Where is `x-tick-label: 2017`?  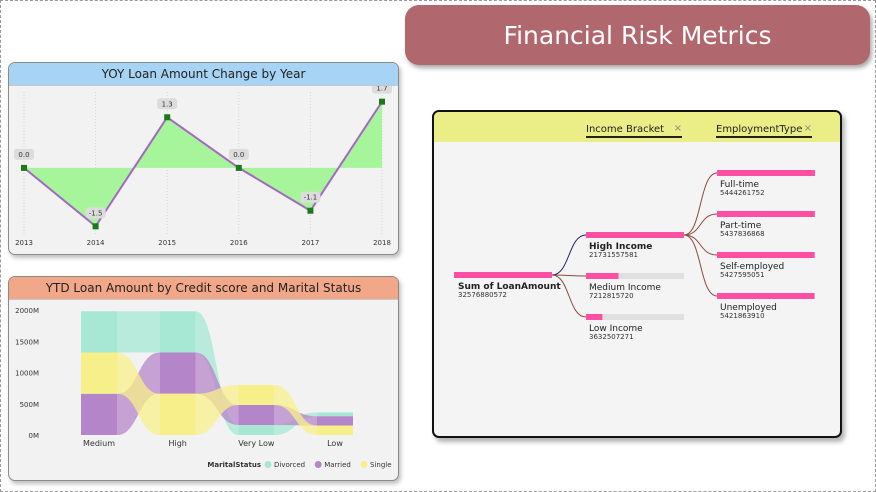 x-tick-label: 2017 is located at coordinates (310, 243).